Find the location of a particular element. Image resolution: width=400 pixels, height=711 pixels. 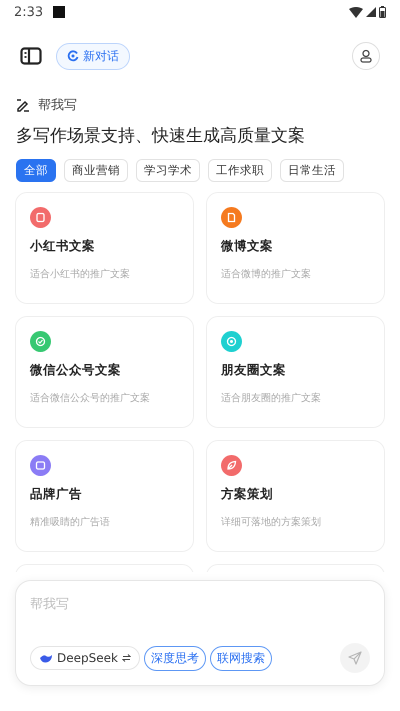

refresh-icon is located at coordinates (73, 56).